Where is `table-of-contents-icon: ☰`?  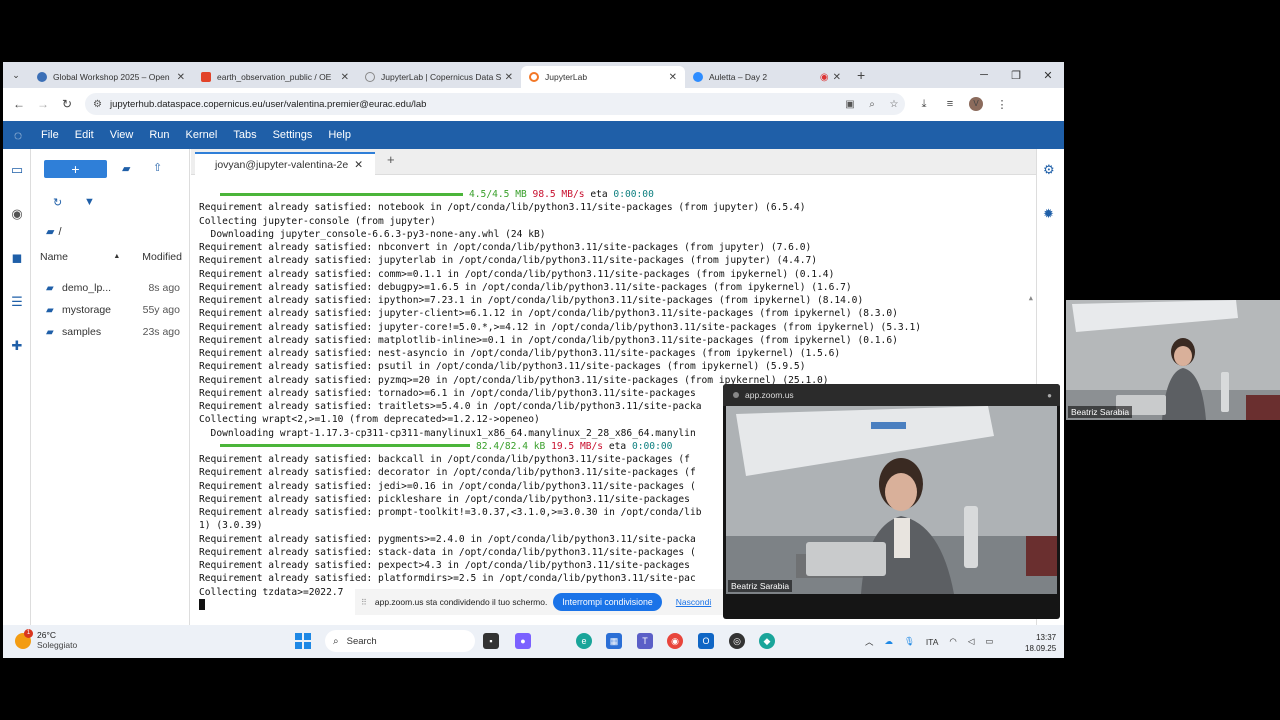
table-of-contents-icon: ☰ is located at coordinates (17, 303).